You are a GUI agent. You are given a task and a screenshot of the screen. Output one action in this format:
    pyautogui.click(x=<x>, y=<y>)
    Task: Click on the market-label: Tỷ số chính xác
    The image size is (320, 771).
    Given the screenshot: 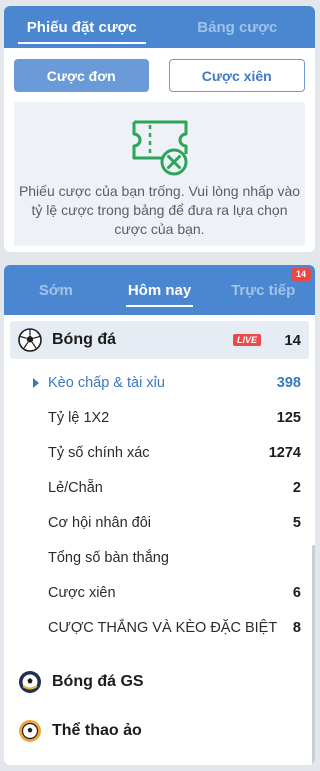 What is the action you would take?
    pyautogui.click(x=99, y=452)
    